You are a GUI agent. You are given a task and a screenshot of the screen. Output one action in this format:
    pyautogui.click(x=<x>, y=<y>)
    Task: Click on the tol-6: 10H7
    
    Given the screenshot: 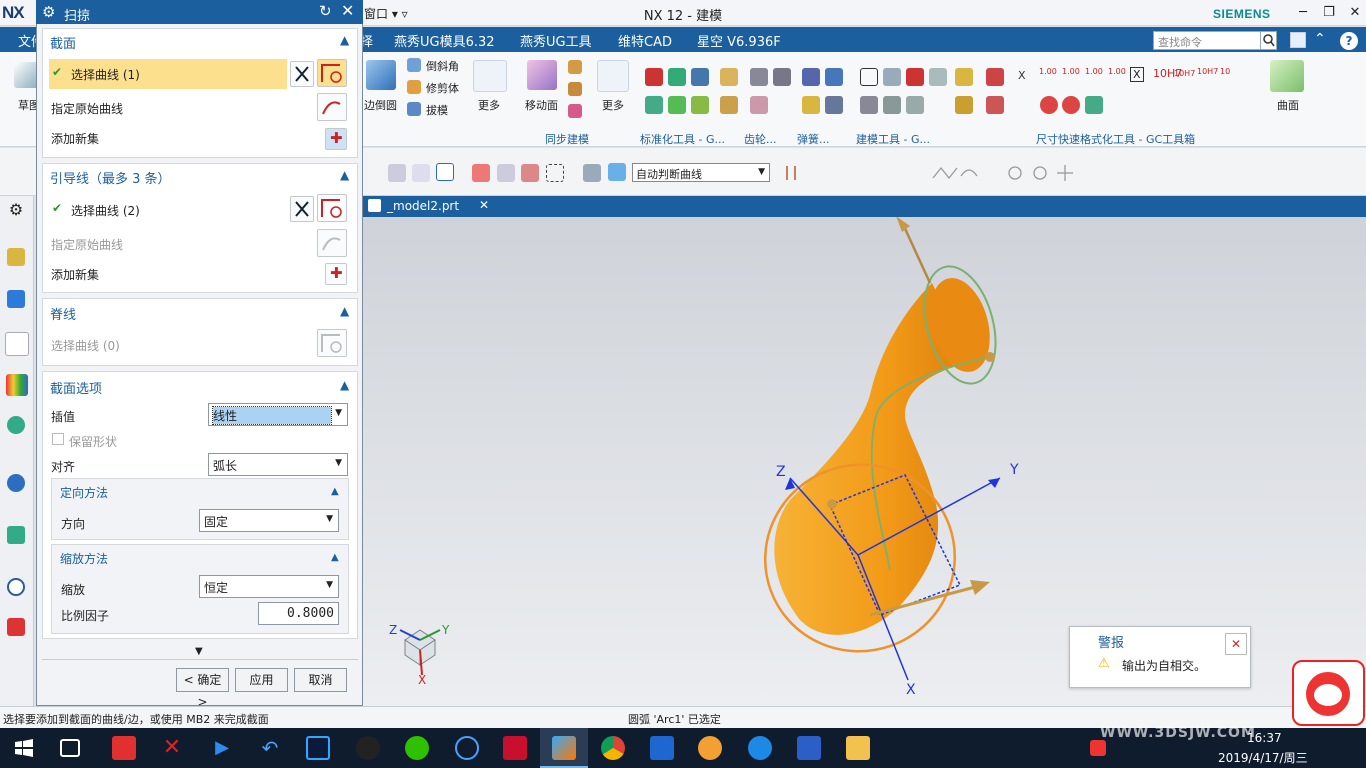 What is the action you would take?
    pyautogui.click(x=1184, y=73)
    